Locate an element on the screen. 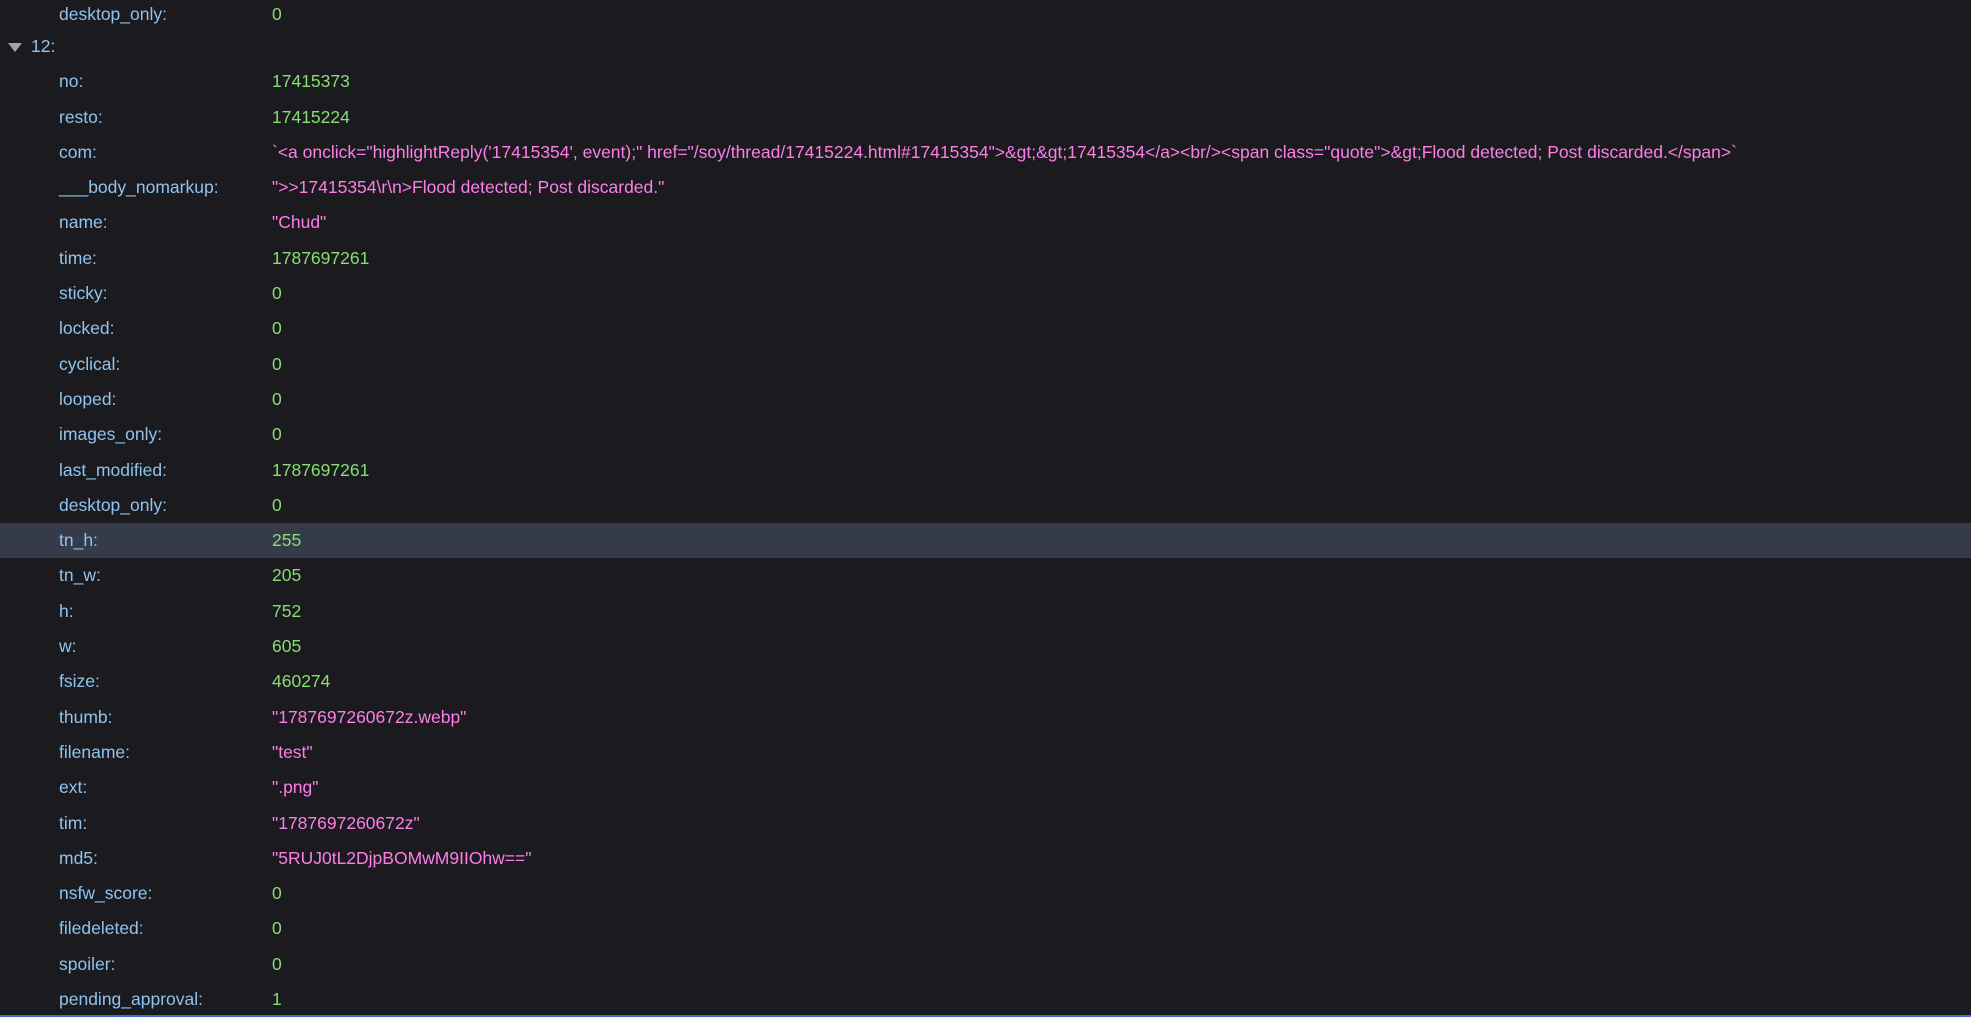 Image resolution: width=1971 pixels, height=1017 pixels. json-value: "5RUJ0tL2DjpBOMwM9IIOhw==" is located at coordinates (402, 857).